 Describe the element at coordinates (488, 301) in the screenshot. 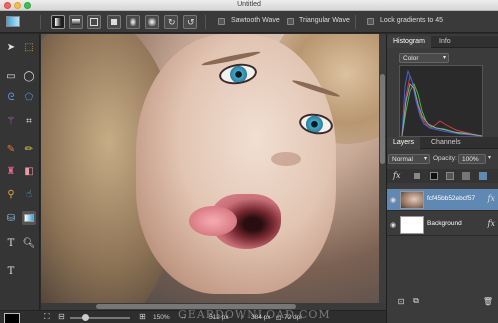

I see `delete-layer-icon: 🗑︎` at that location.